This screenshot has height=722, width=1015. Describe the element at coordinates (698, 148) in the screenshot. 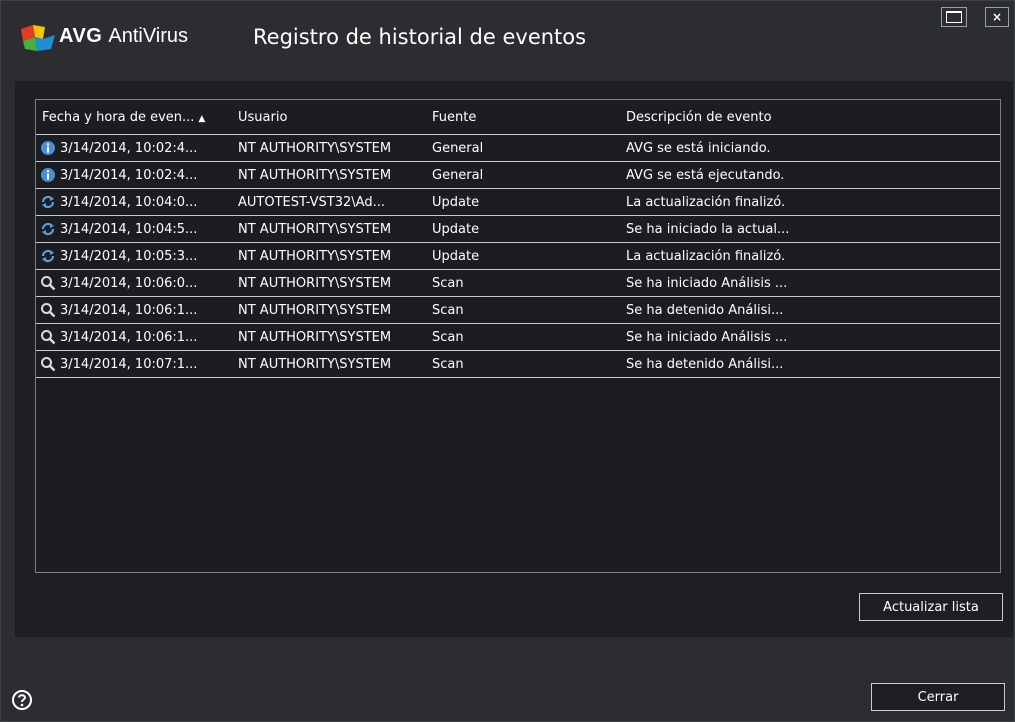

I see `cell-description: AVG se está iniciando.` at that location.